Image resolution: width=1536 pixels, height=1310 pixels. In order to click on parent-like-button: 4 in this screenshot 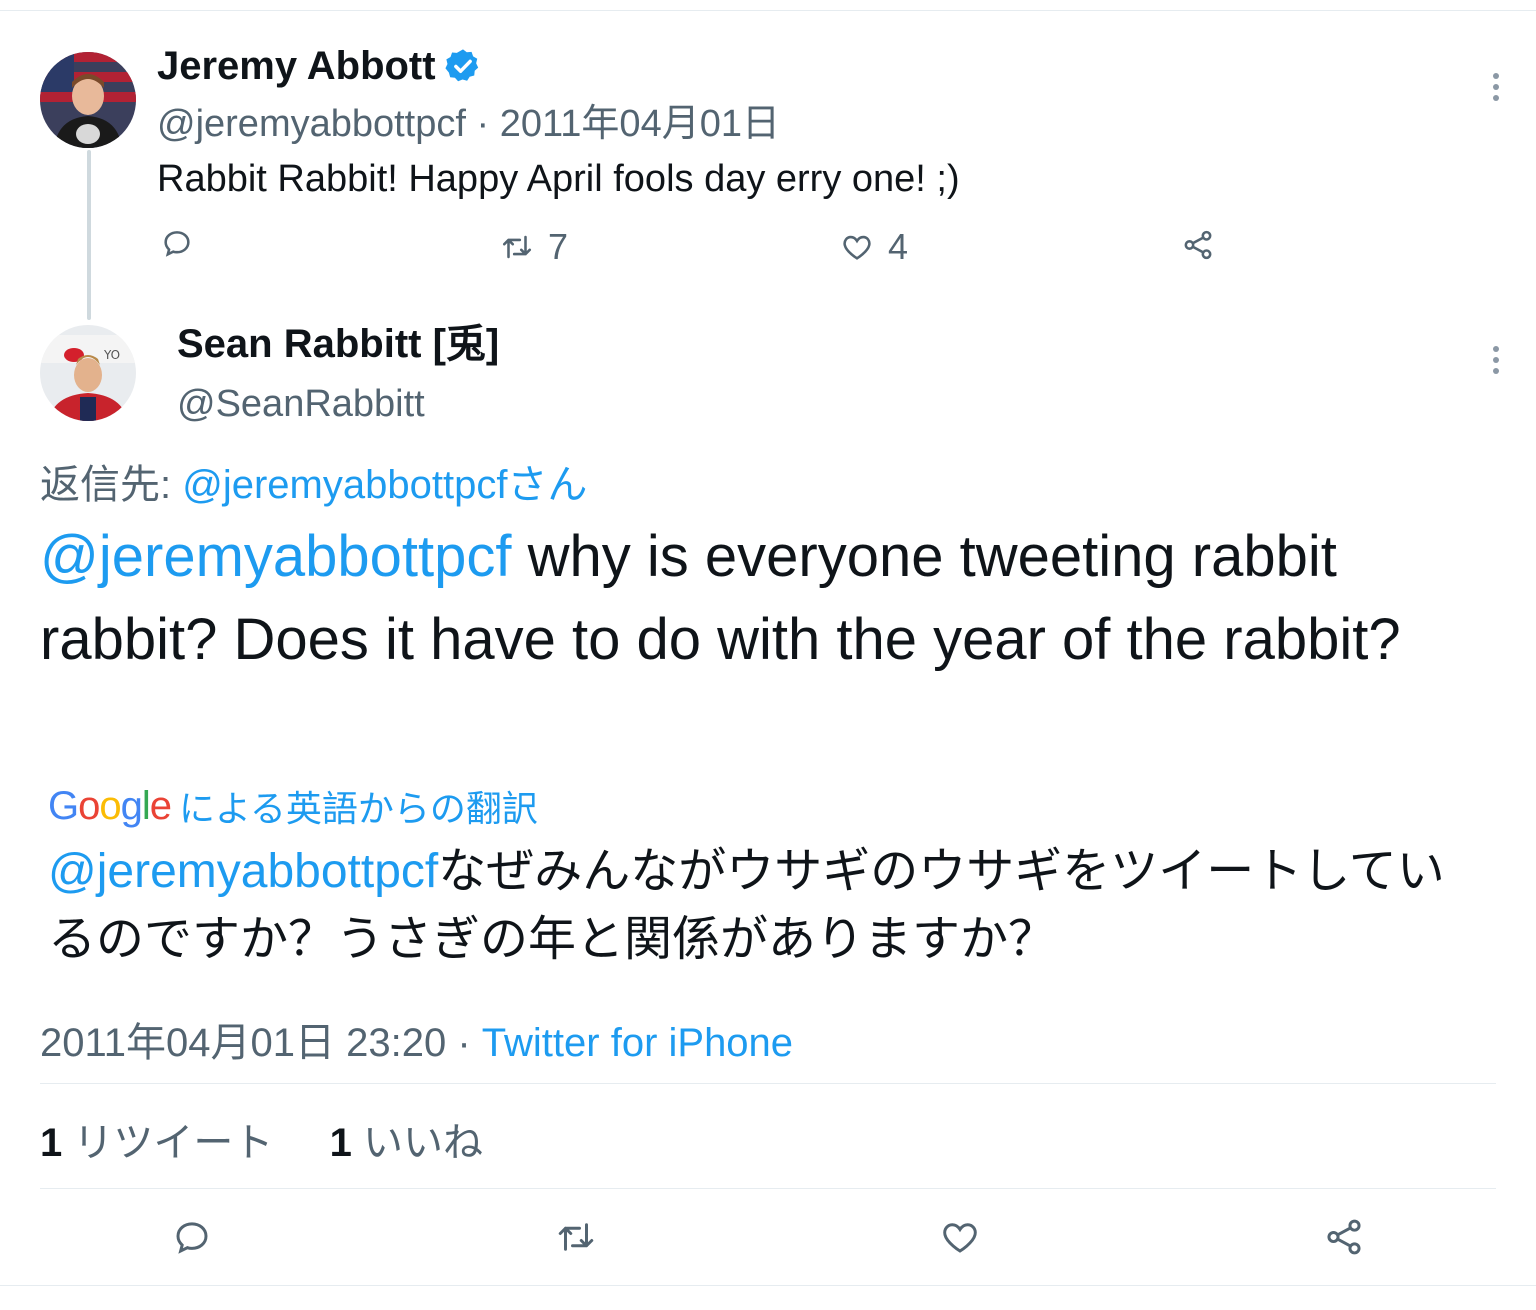, I will do `click(874, 247)`.